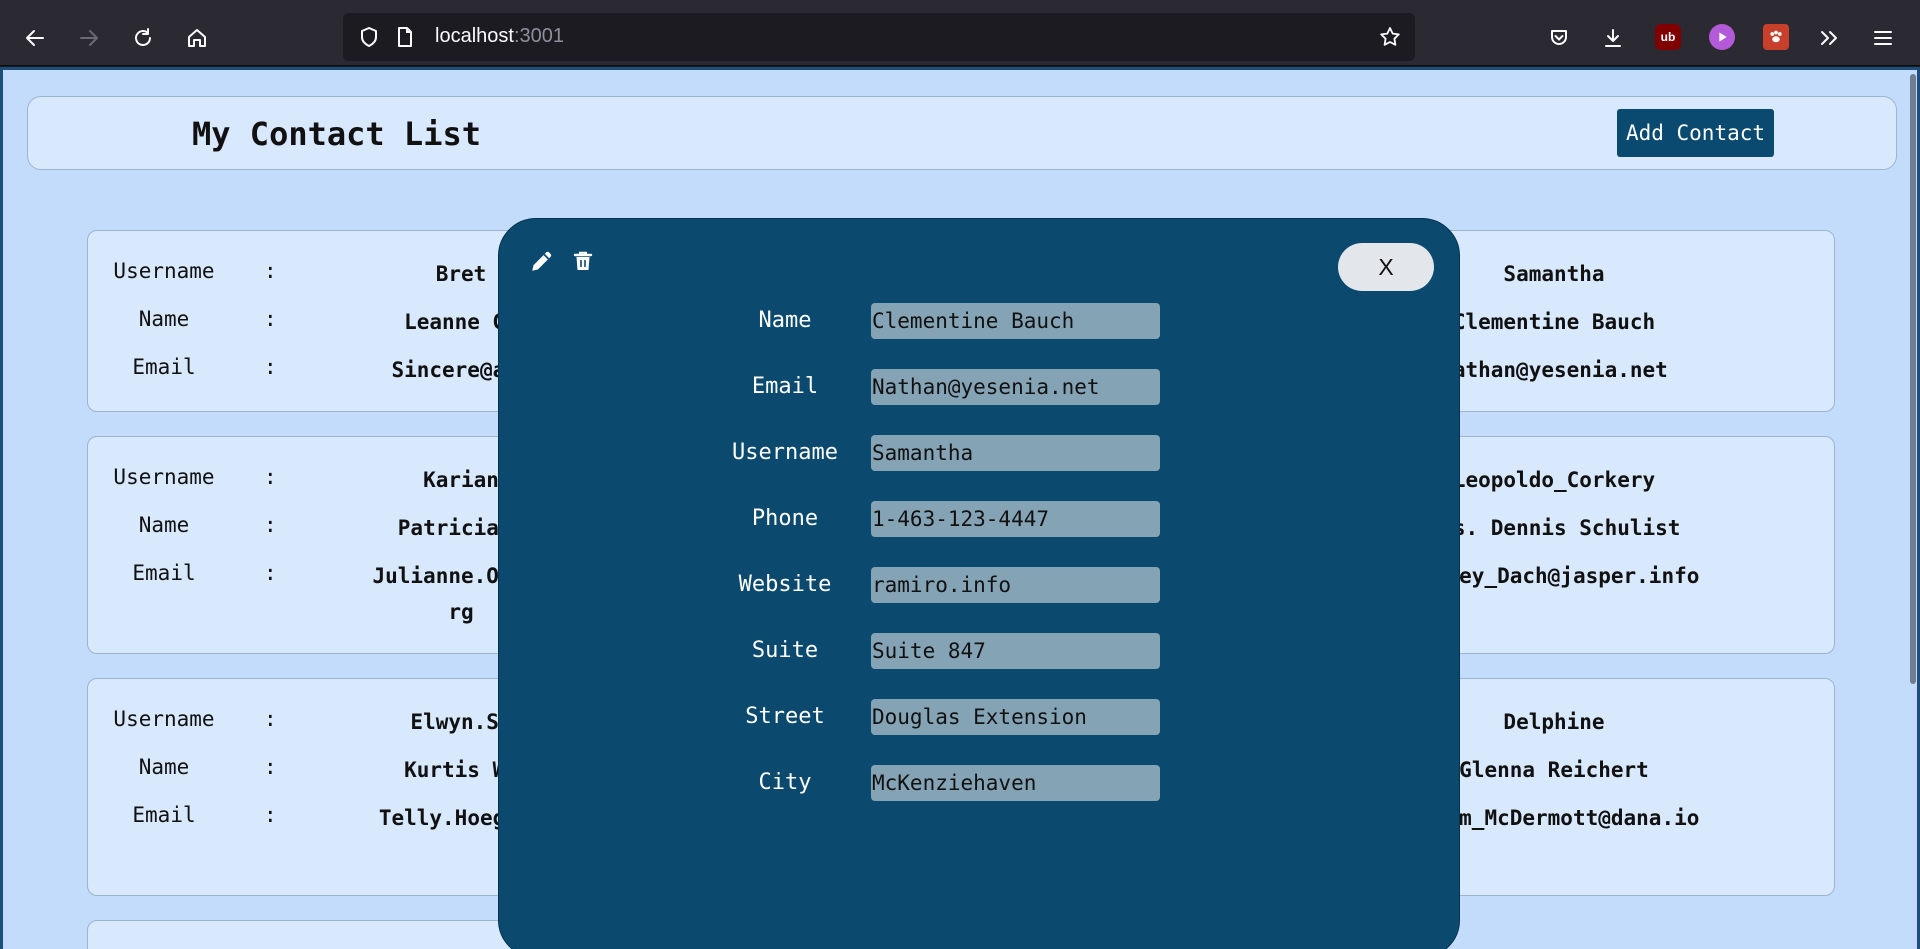 This screenshot has width=1920, height=949. Describe the element at coordinates (1722, 37) in the screenshot. I see `media-extension-icon` at that location.